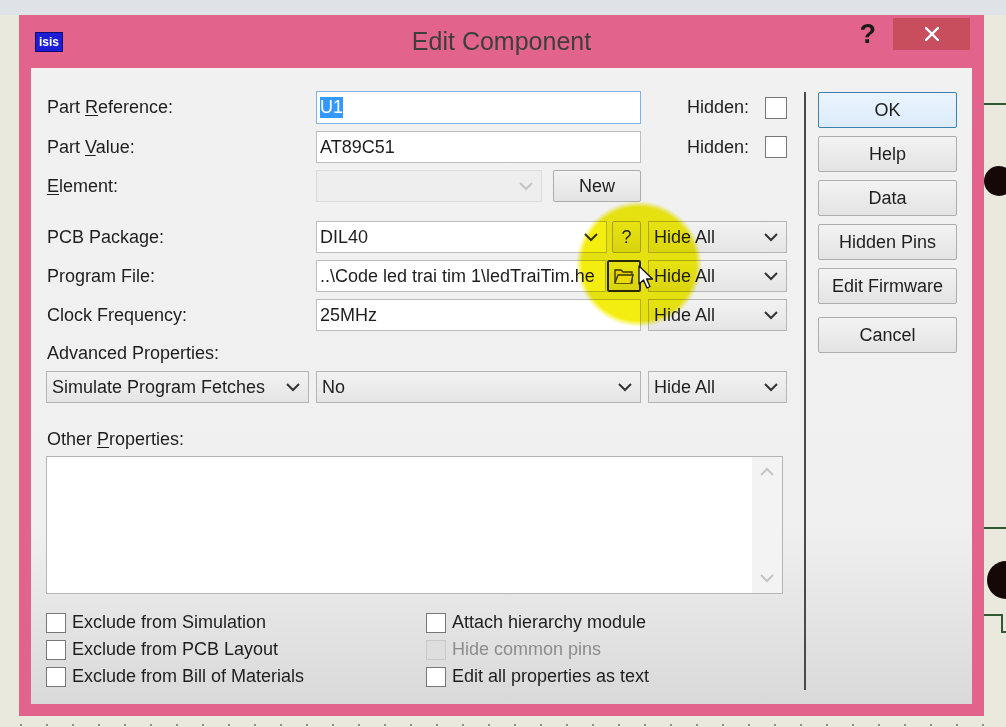 The height and width of the screenshot is (727, 1006). I want to click on checkbox-label: Exclude from Simulation, so click(169, 622).